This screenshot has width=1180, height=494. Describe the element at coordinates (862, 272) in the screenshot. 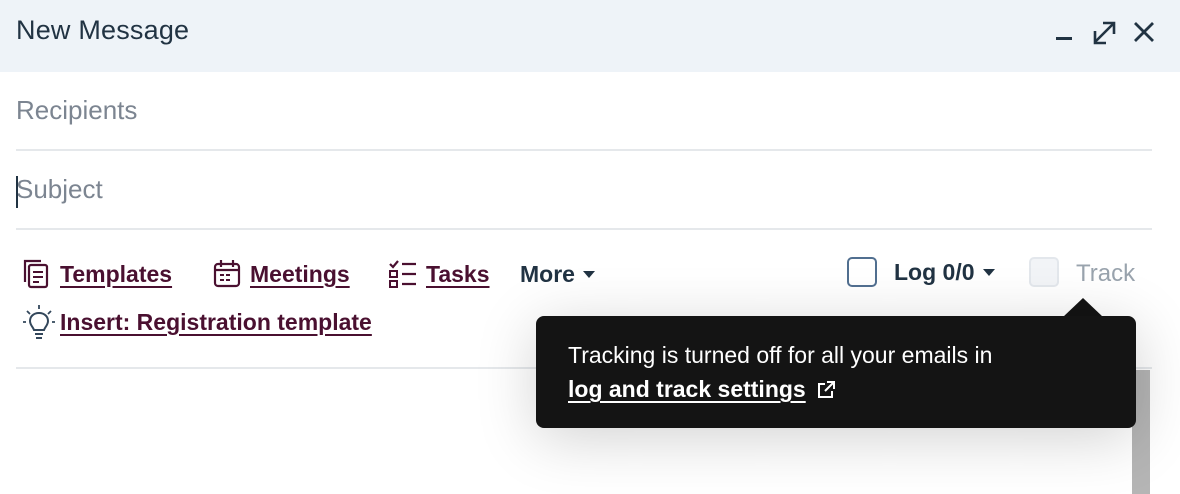

I see `log-checkbox` at that location.